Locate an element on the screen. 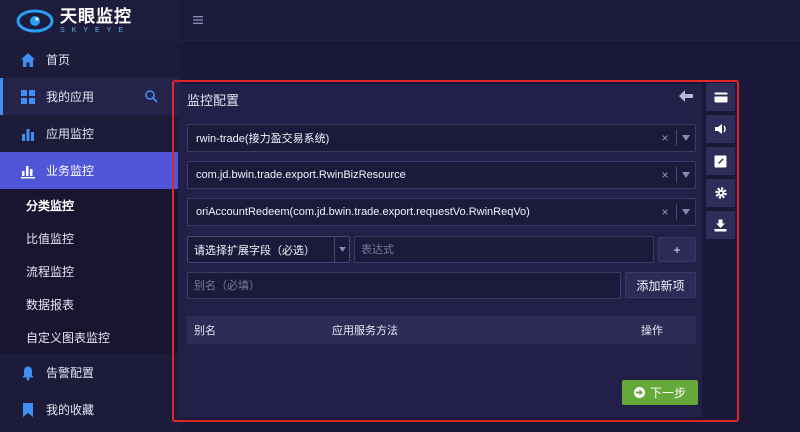 This screenshot has height=432, width=800. extension-field-select: 请选择扩展字段（必选） is located at coordinates (268, 249).